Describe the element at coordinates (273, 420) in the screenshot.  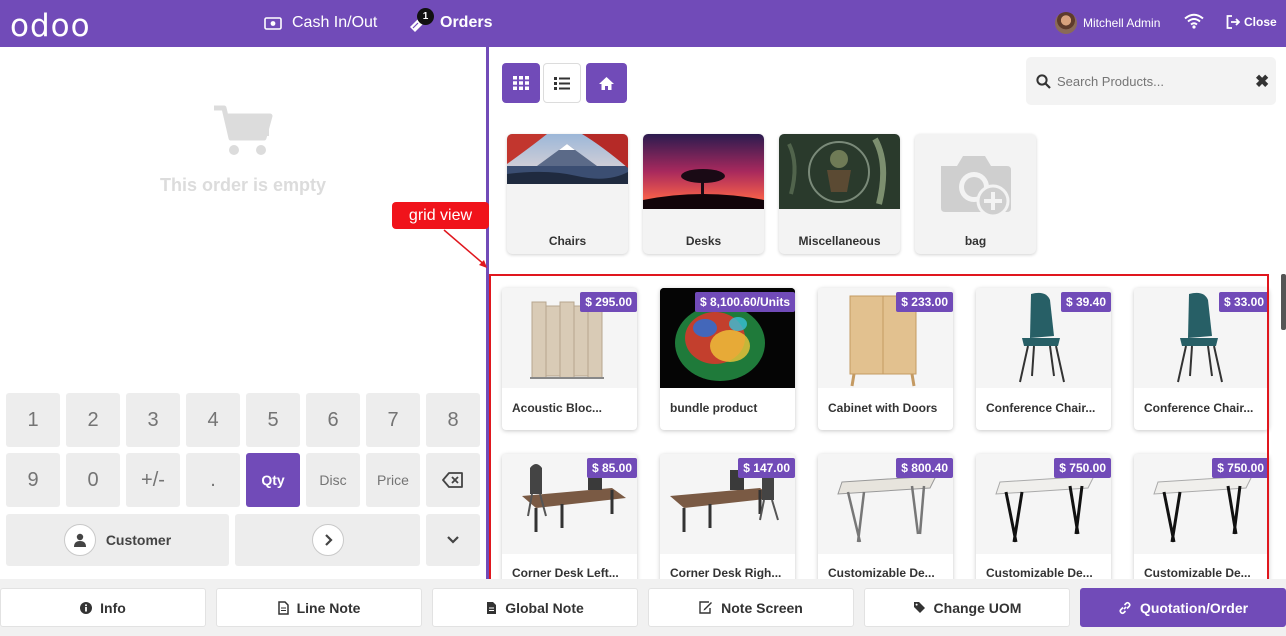
I see `numpad-key-5: 5` at that location.